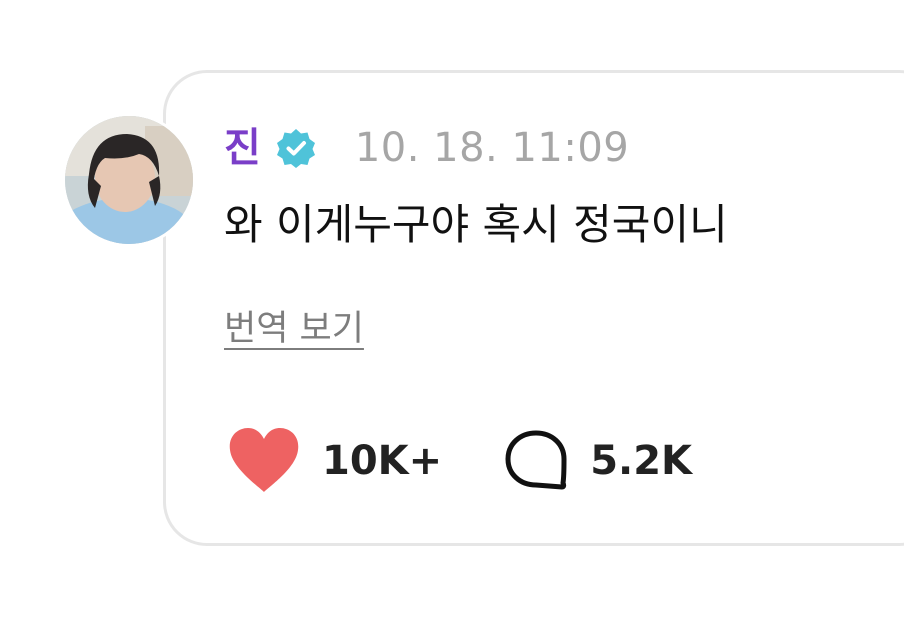 The image size is (904, 636). Describe the element at coordinates (382, 461) in the screenshot. I see `like-count: 10K+` at that location.